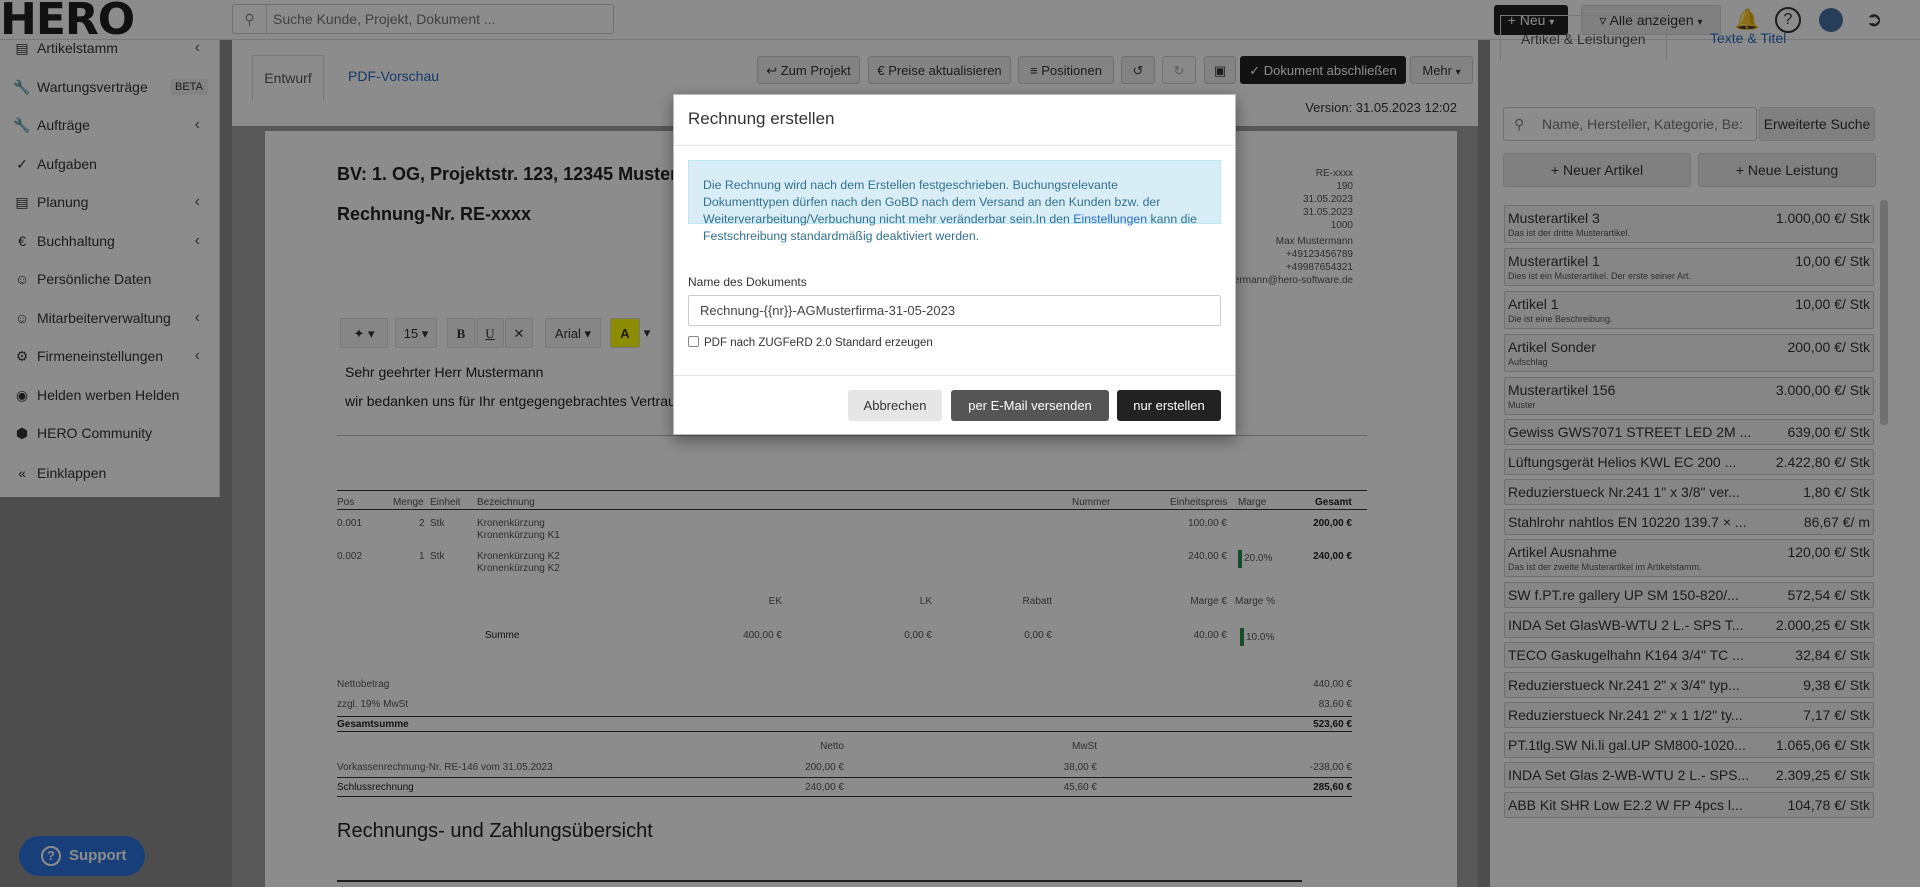 The width and height of the screenshot is (1920, 887). Describe the element at coordinates (954, 375) in the screenshot. I see `modal-footer-divider` at that location.